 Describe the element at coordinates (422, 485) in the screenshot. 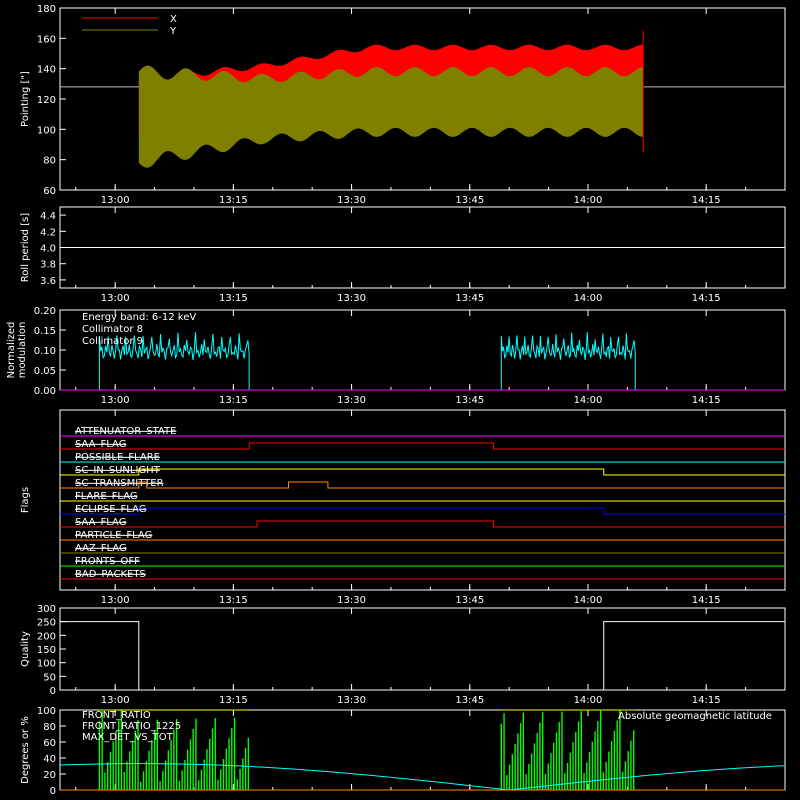

I see `flag-line-sc_transmitter` at that location.